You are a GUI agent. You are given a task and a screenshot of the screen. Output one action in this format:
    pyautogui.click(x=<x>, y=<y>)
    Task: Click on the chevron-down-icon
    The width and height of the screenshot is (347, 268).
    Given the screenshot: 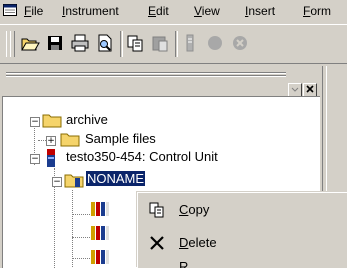 What is the action you would take?
    pyautogui.click(x=295, y=89)
    